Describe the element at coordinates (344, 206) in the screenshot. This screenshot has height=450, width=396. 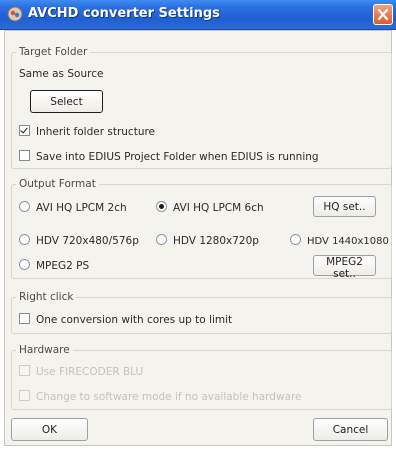
I see `hq-settings-button: HQ set..` at that location.